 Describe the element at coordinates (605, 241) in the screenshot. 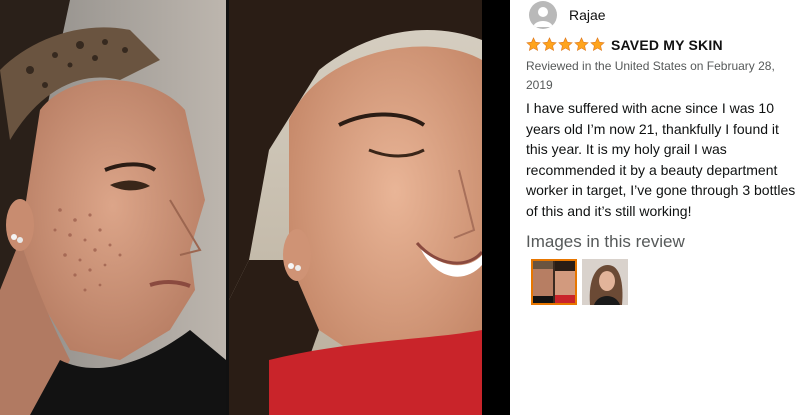

I see `images-heading: Images in this review` at that location.